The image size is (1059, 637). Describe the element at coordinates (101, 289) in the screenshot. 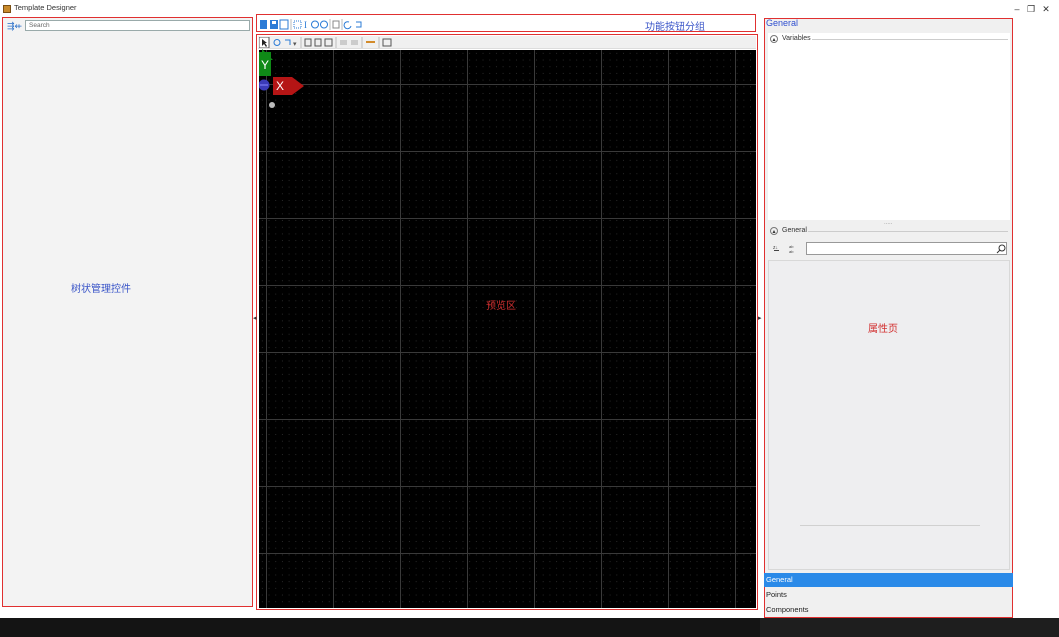

I see `tree-annotation: 树状管理控件` at that location.